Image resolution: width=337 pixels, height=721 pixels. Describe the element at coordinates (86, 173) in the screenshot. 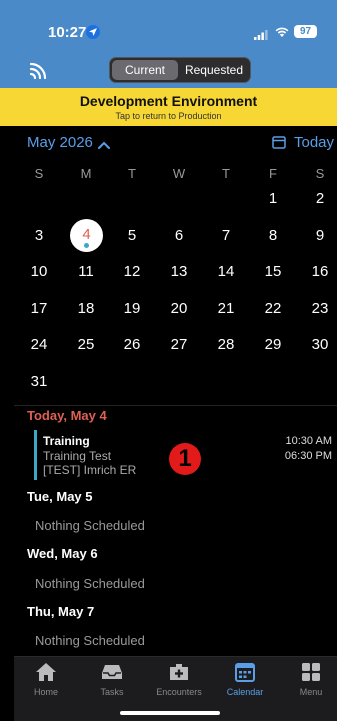

I see `weekday-label: M` at that location.